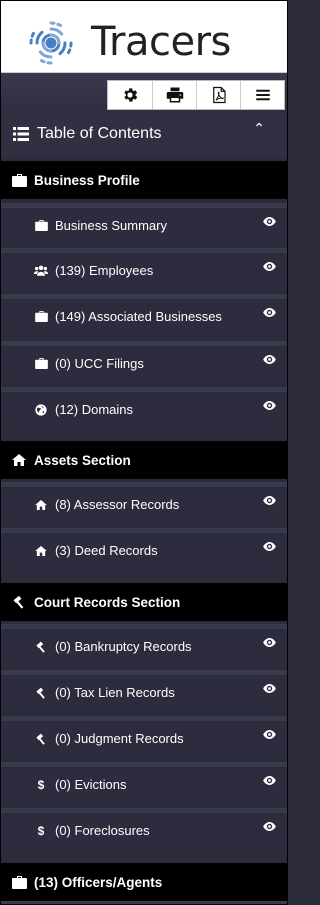  Describe the element at coordinates (117, 504) in the screenshot. I see `toc-item-label: (8) Assessor Records` at that location.